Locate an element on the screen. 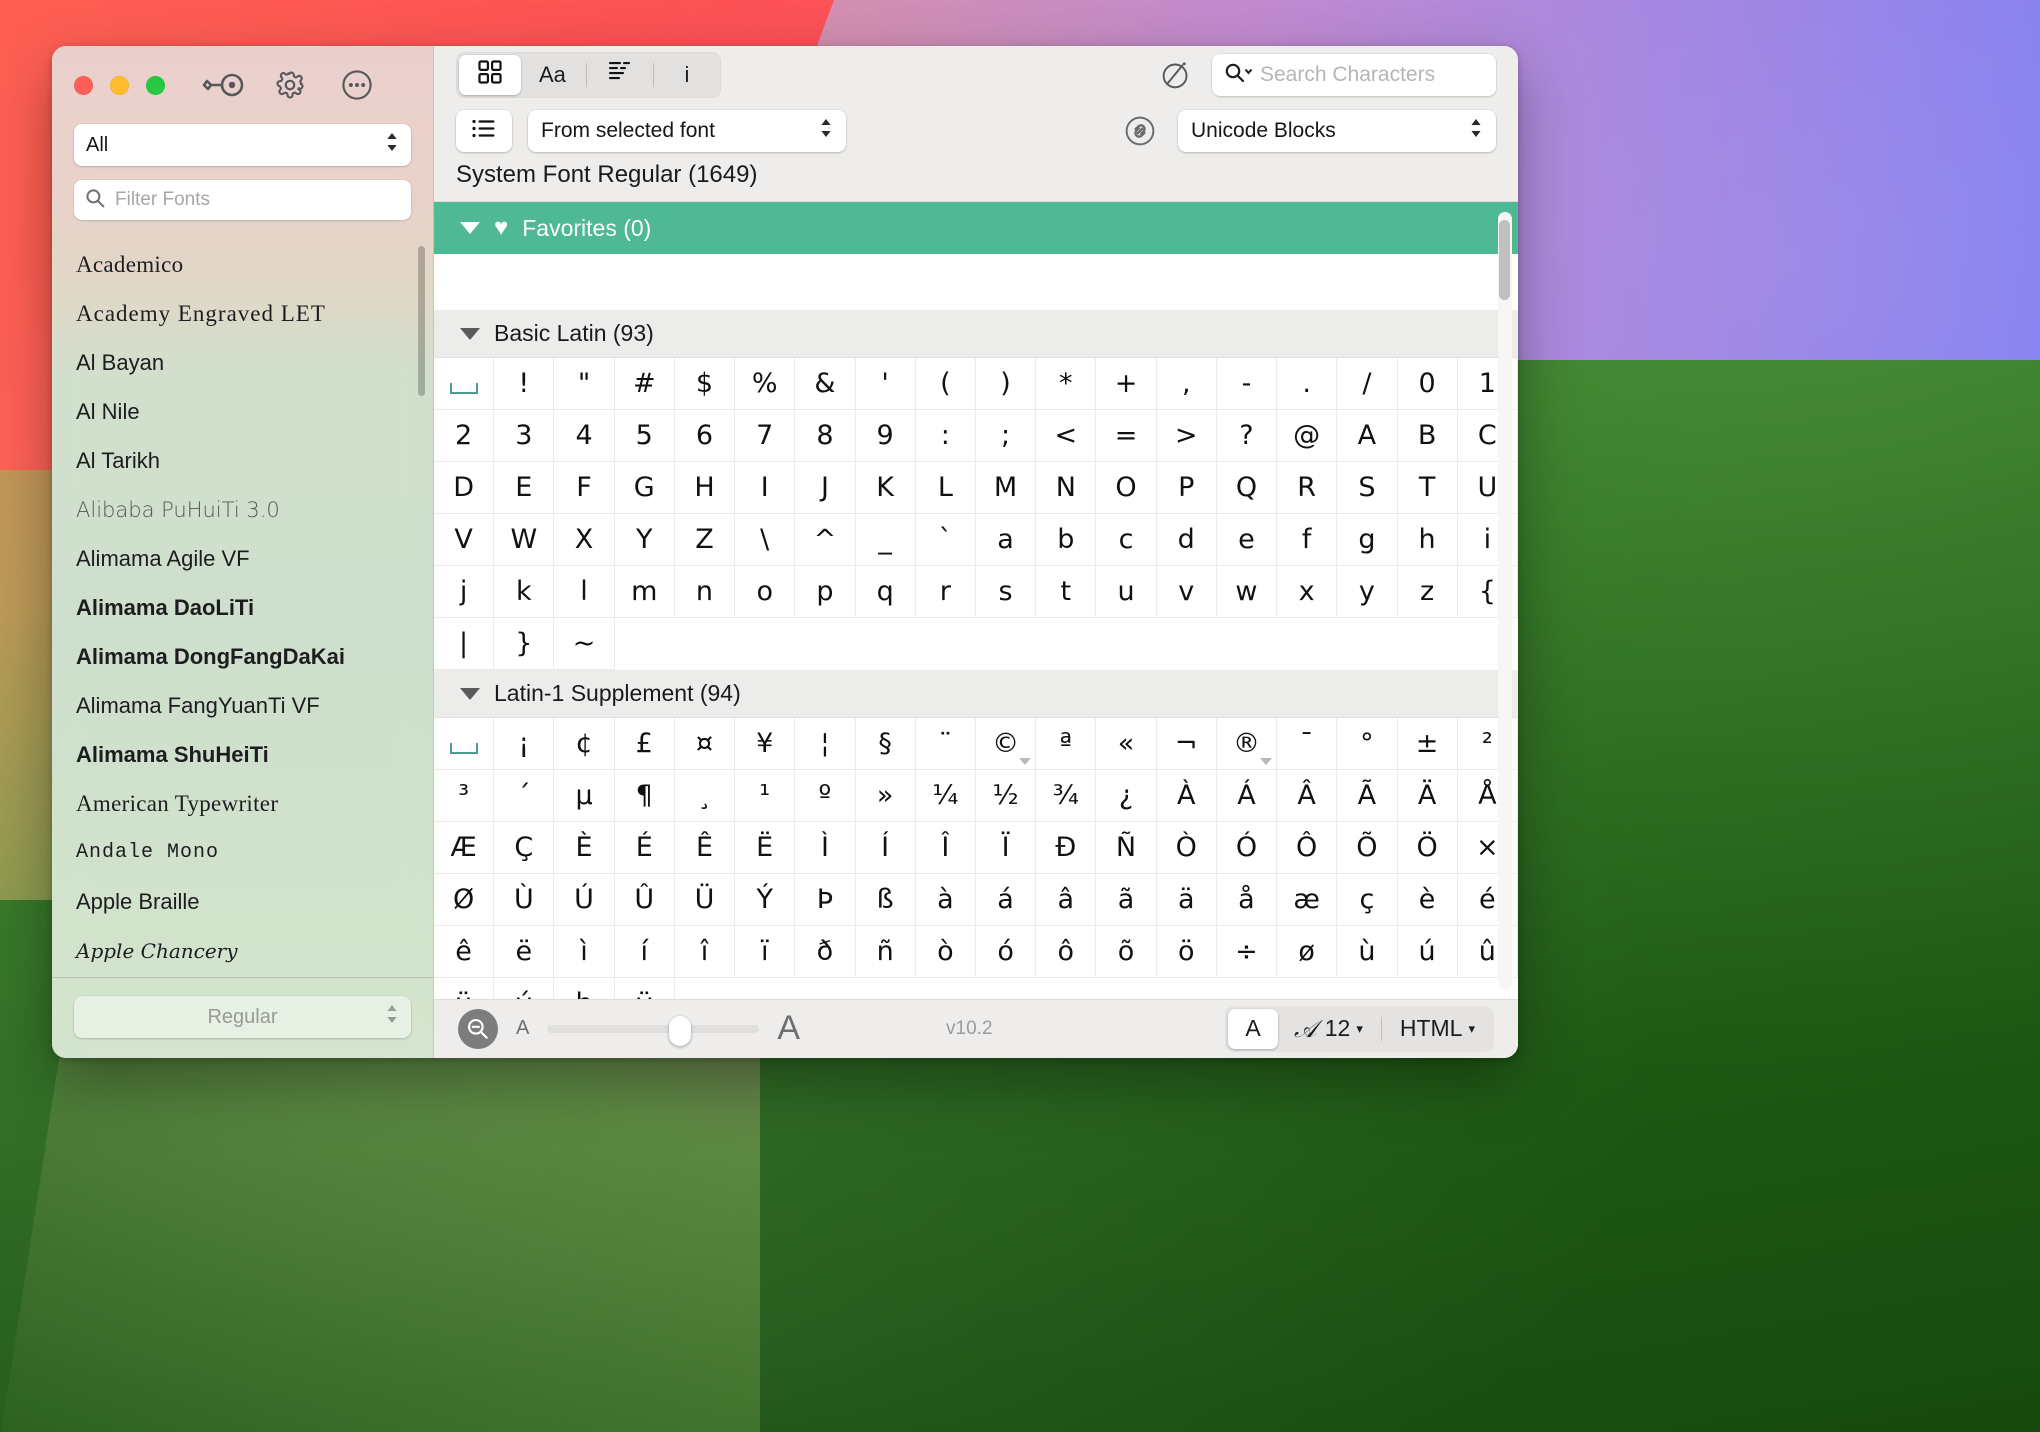 The height and width of the screenshot is (1432, 2040). character-cell: B is located at coordinates (1427, 436).